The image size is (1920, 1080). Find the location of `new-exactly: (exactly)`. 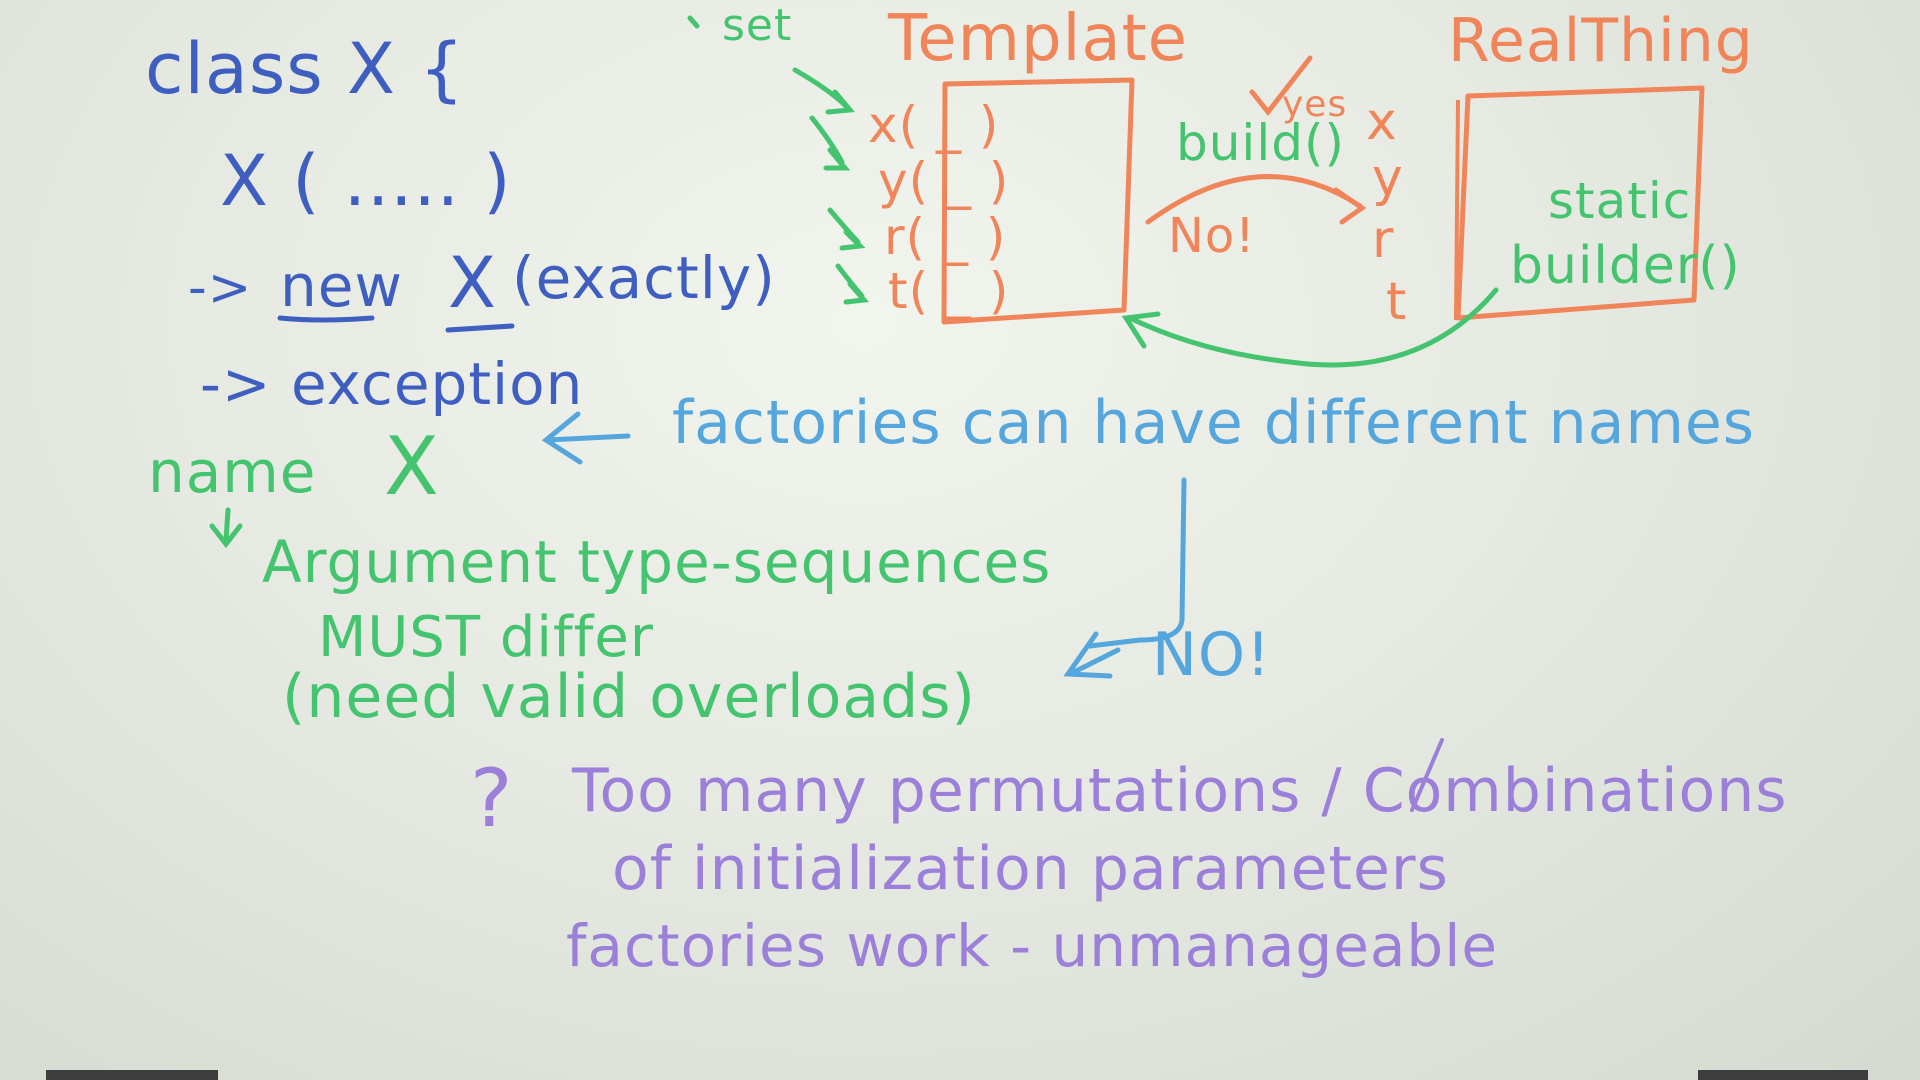

new-exactly: (exactly) is located at coordinates (644, 278).